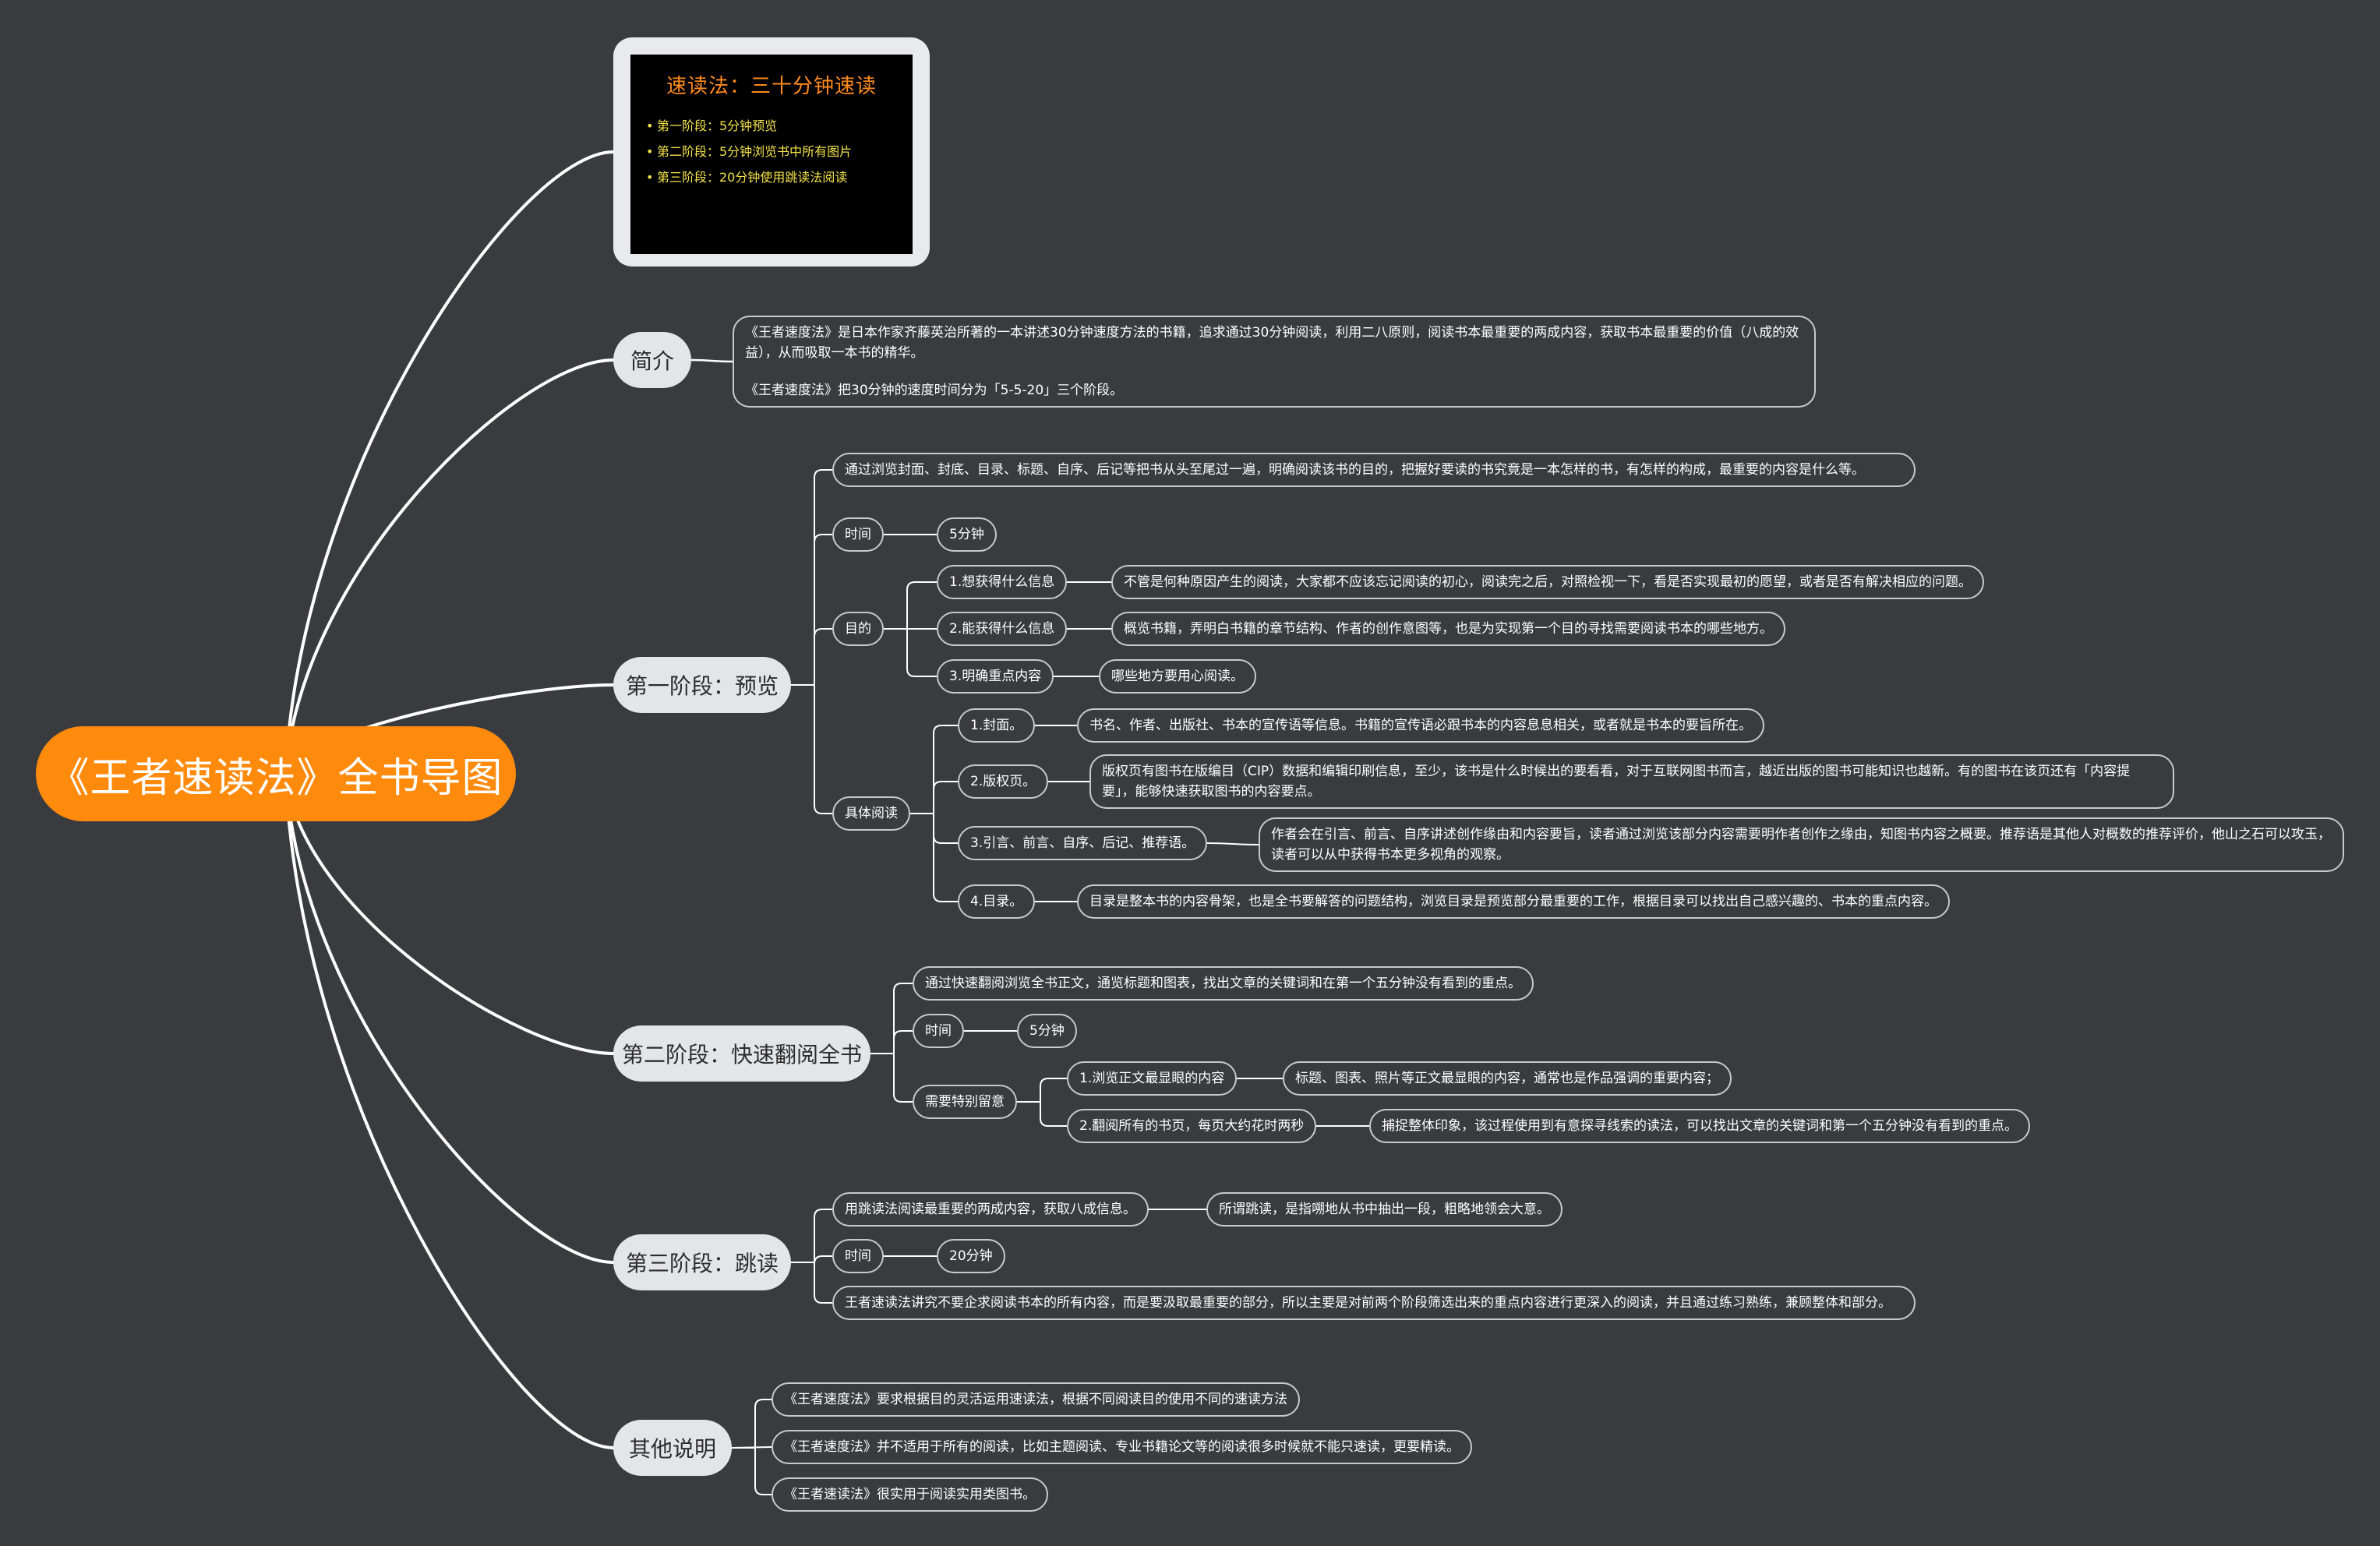  What do you see at coordinates (1047, 1031) in the screenshot?
I see `stage2-time-value: 5分钟` at bounding box center [1047, 1031].